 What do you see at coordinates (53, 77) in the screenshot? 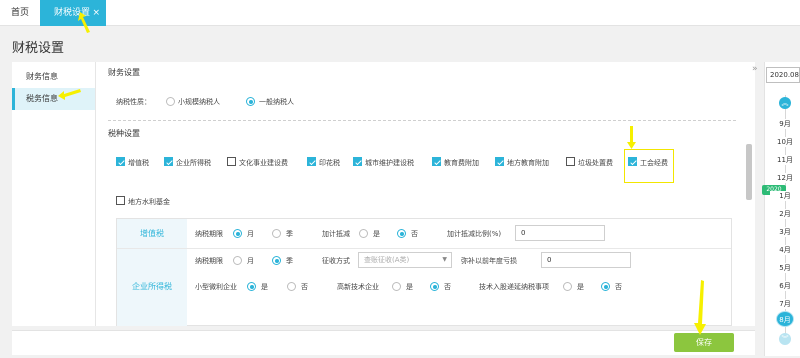
I see `sidebar-item-finance-info: 财务信息` at bounding box center [53, 77].